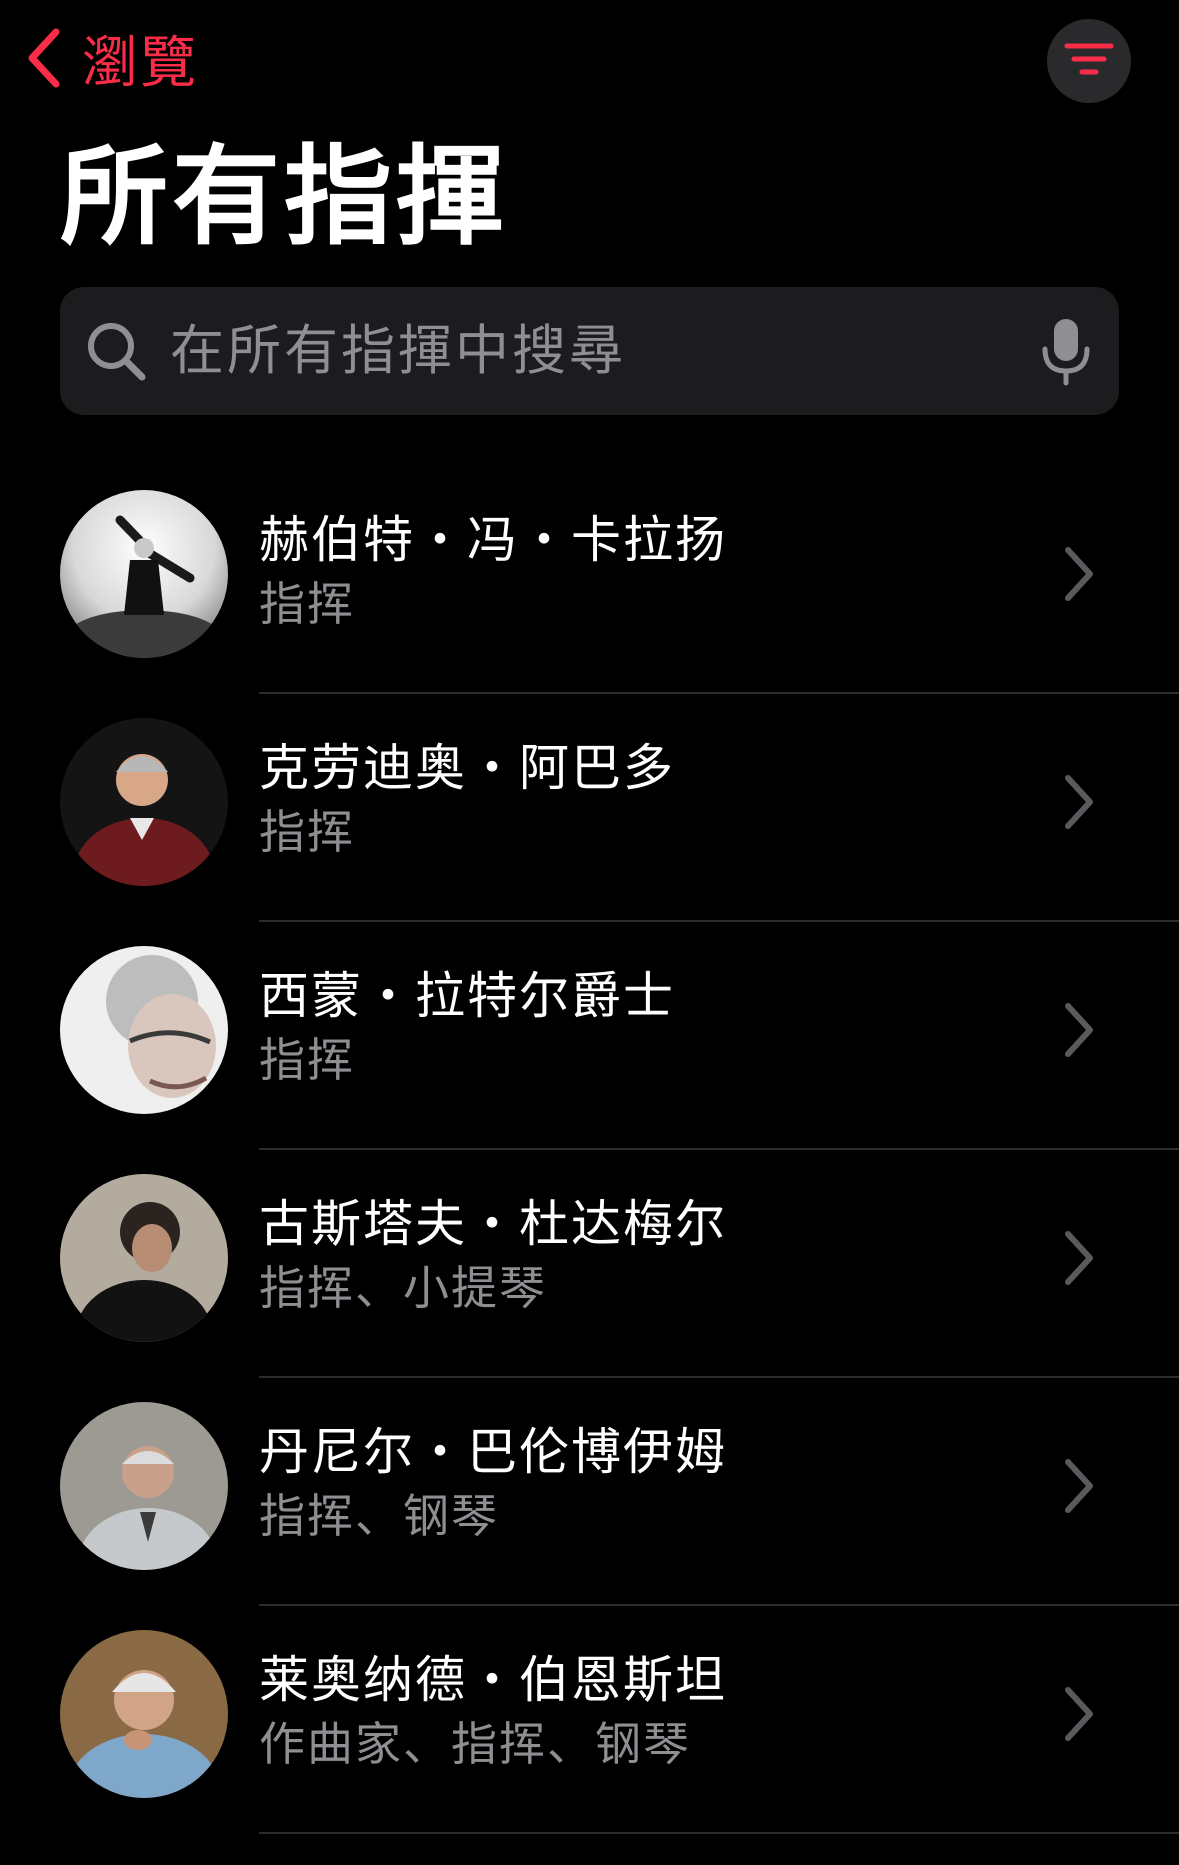  Describe the element at coordinates (589, 60) in the screenshot. I see `navigation-bar: 瀏覽` at that location.